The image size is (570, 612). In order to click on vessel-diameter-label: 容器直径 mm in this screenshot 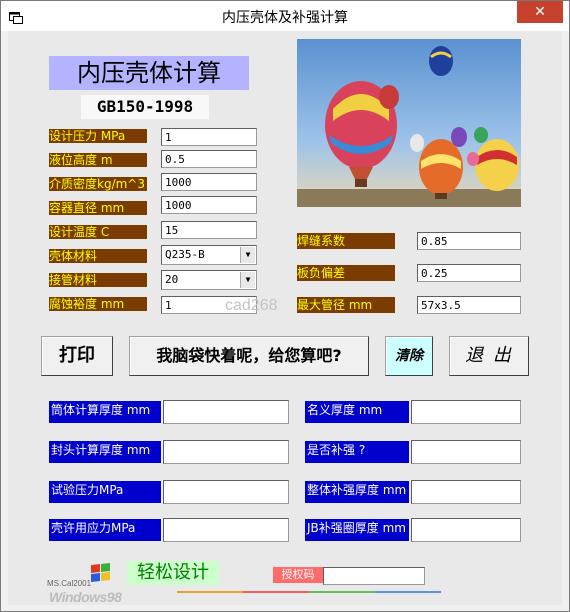, I will do `click(98, 208)`.